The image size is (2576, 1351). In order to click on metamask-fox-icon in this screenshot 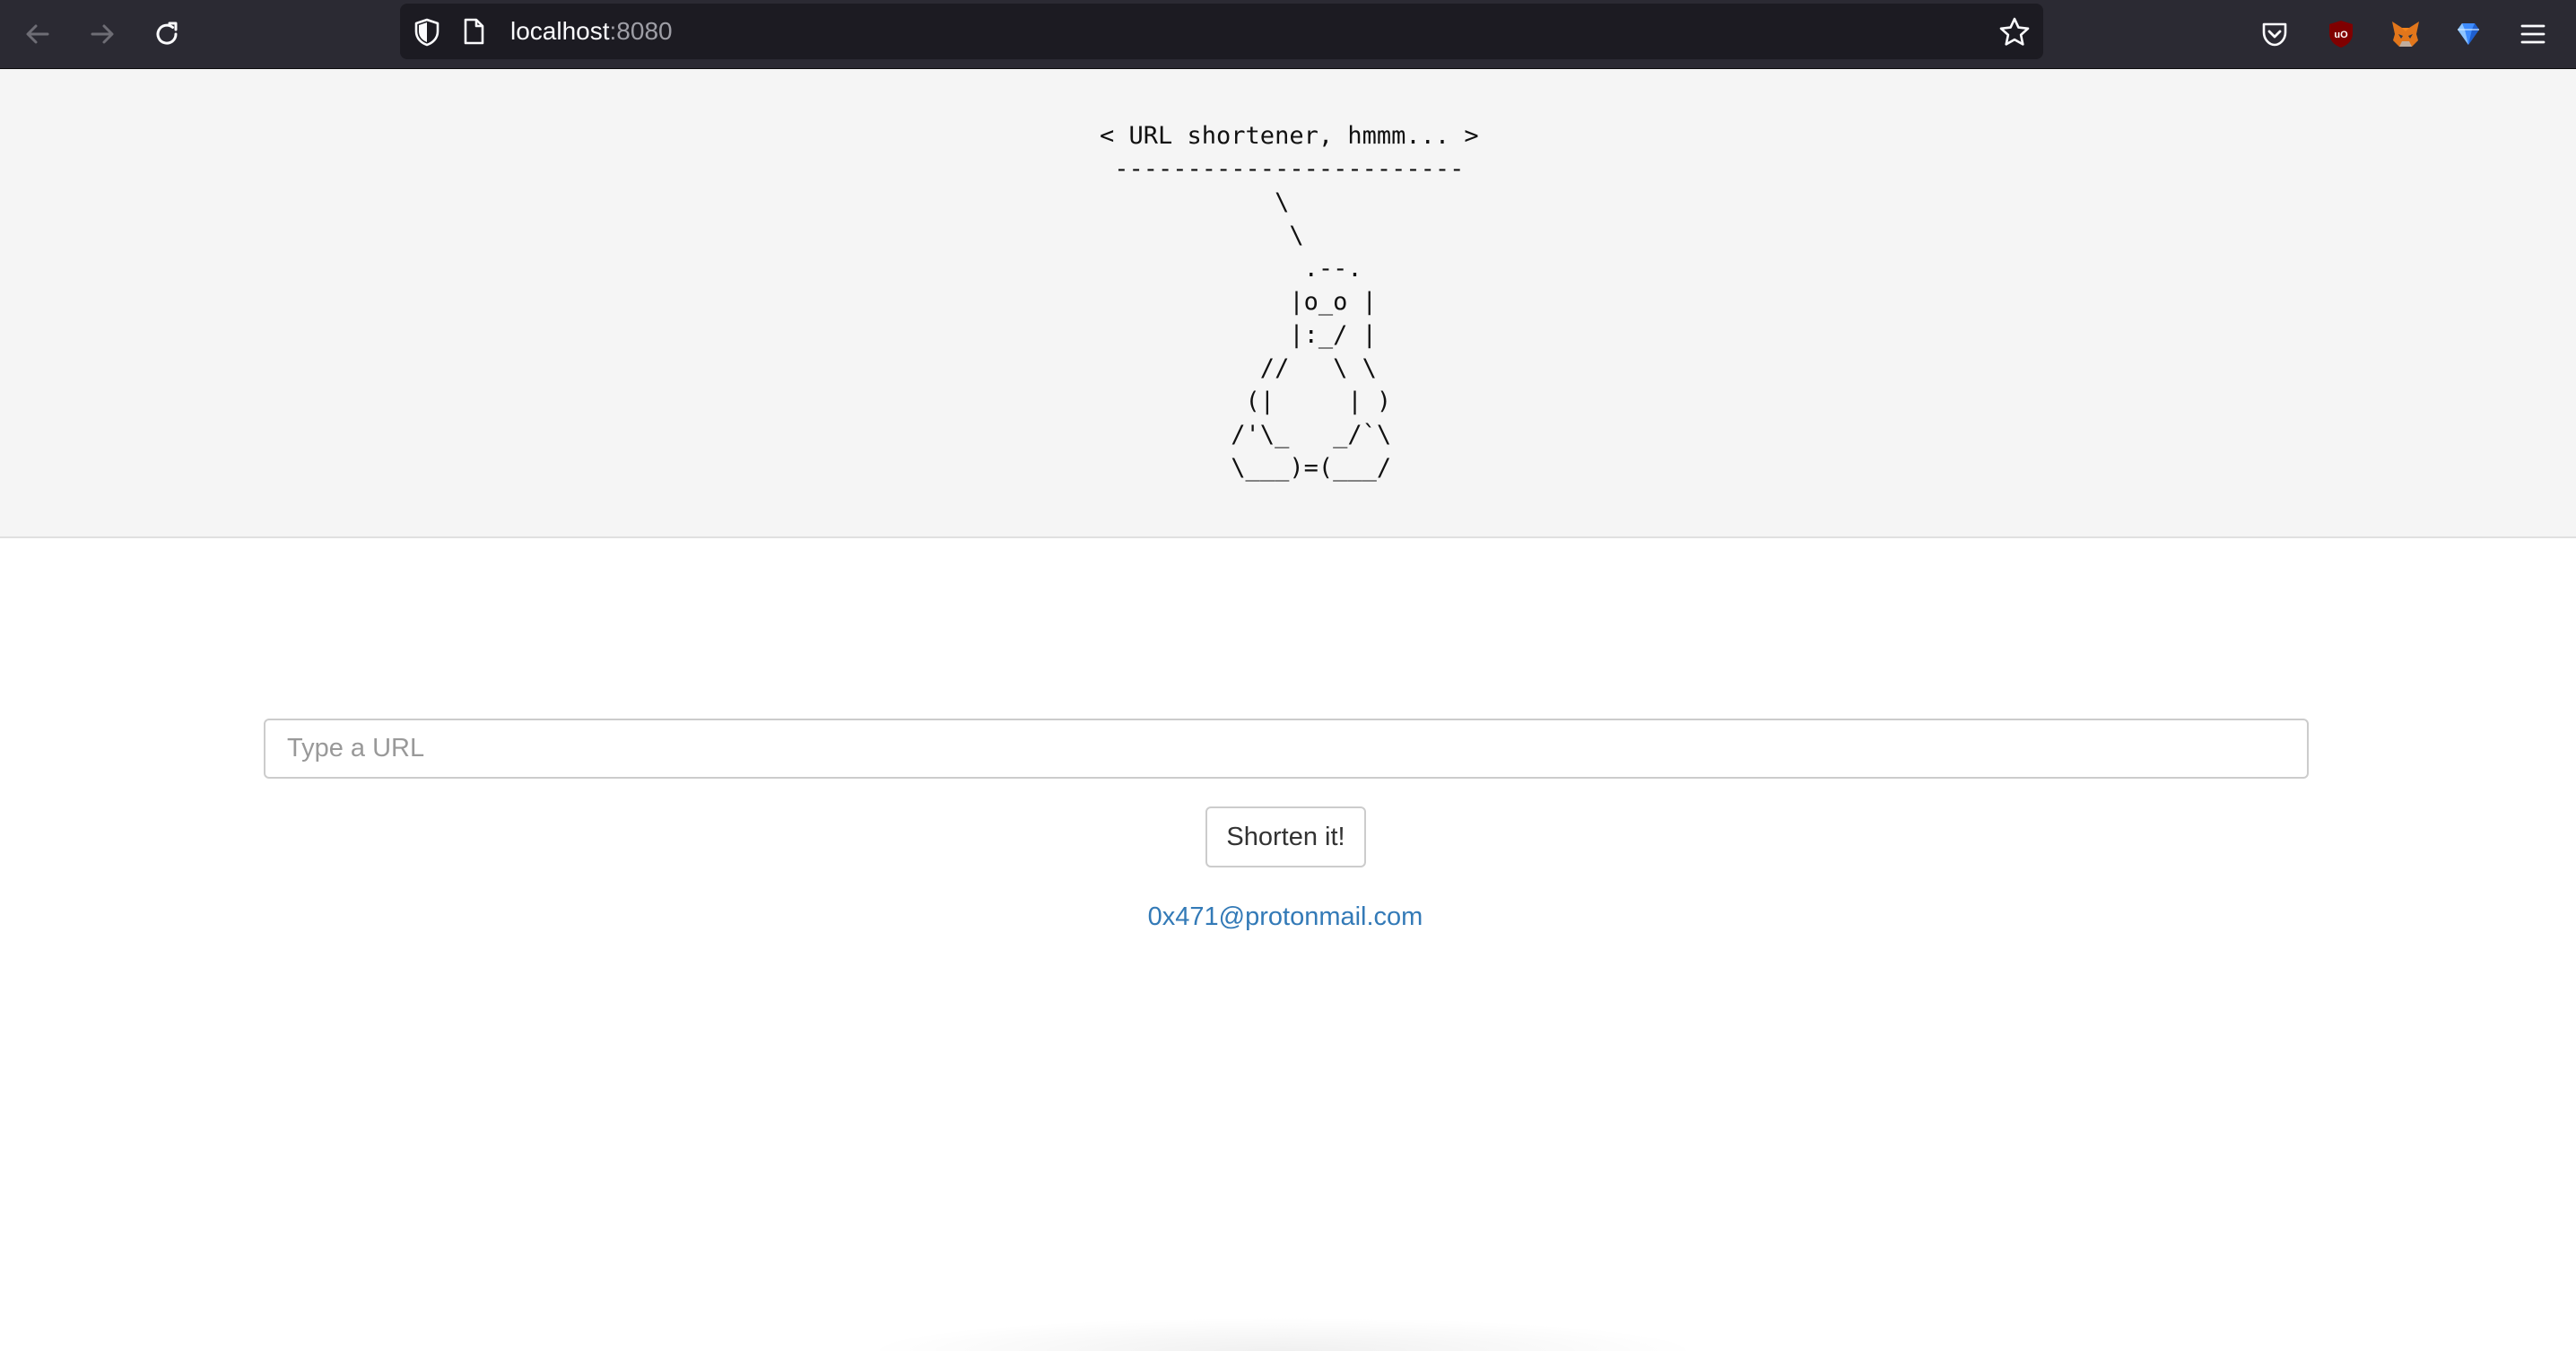, I will do `click(2405, 34)`.